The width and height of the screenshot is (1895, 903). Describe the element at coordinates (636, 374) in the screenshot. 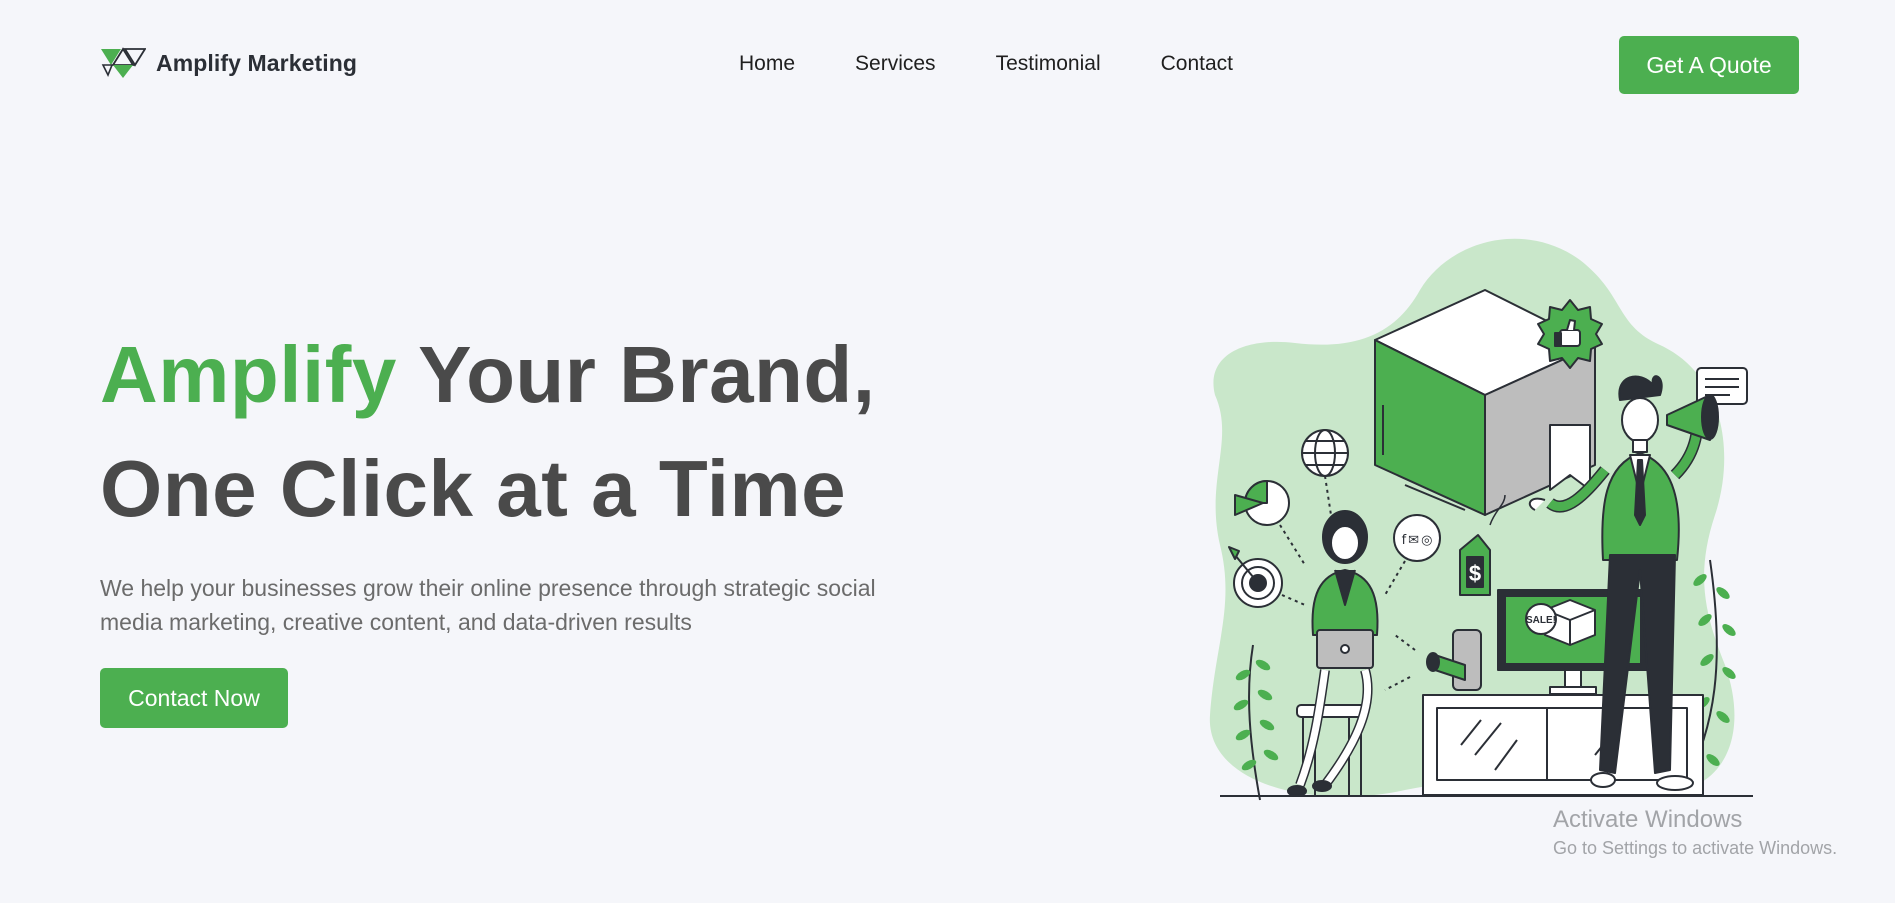

I see `hero-title-rest: Your Brand,` at that location.